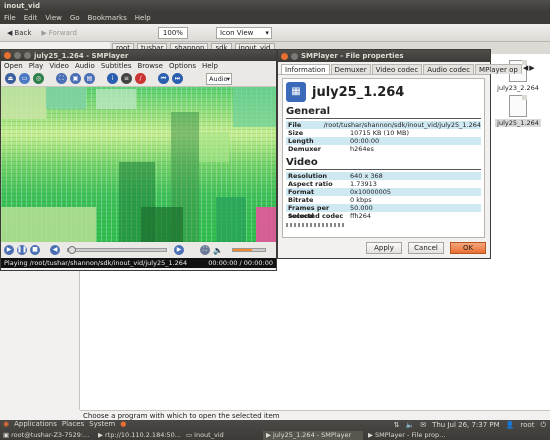 The width and height of the screenshot is (550, 440). Describe the element at coordinates (179, 250) in the screenshot. I see `forward-icon: ▶` at that location.